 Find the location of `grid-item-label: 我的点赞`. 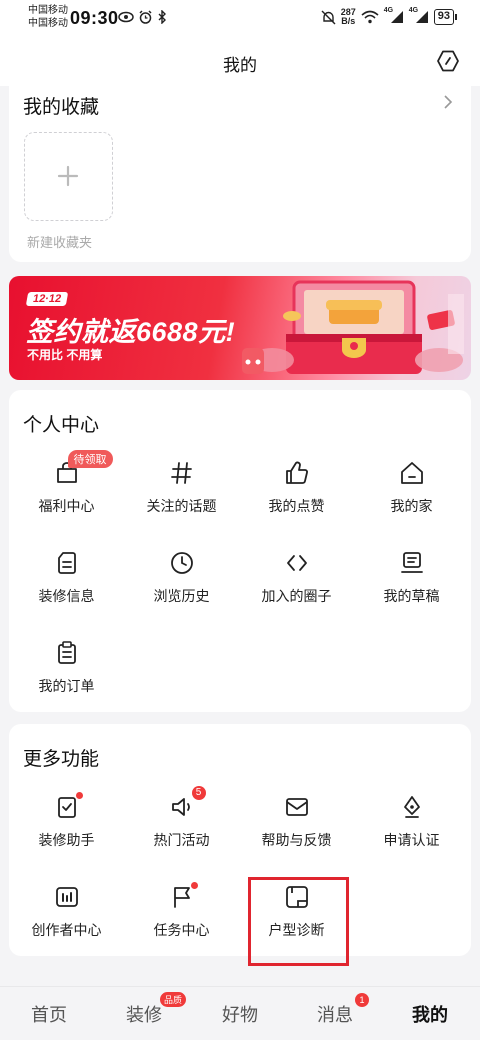

grid-item-label: 我的点赞 is located at coordinates (296, 506).